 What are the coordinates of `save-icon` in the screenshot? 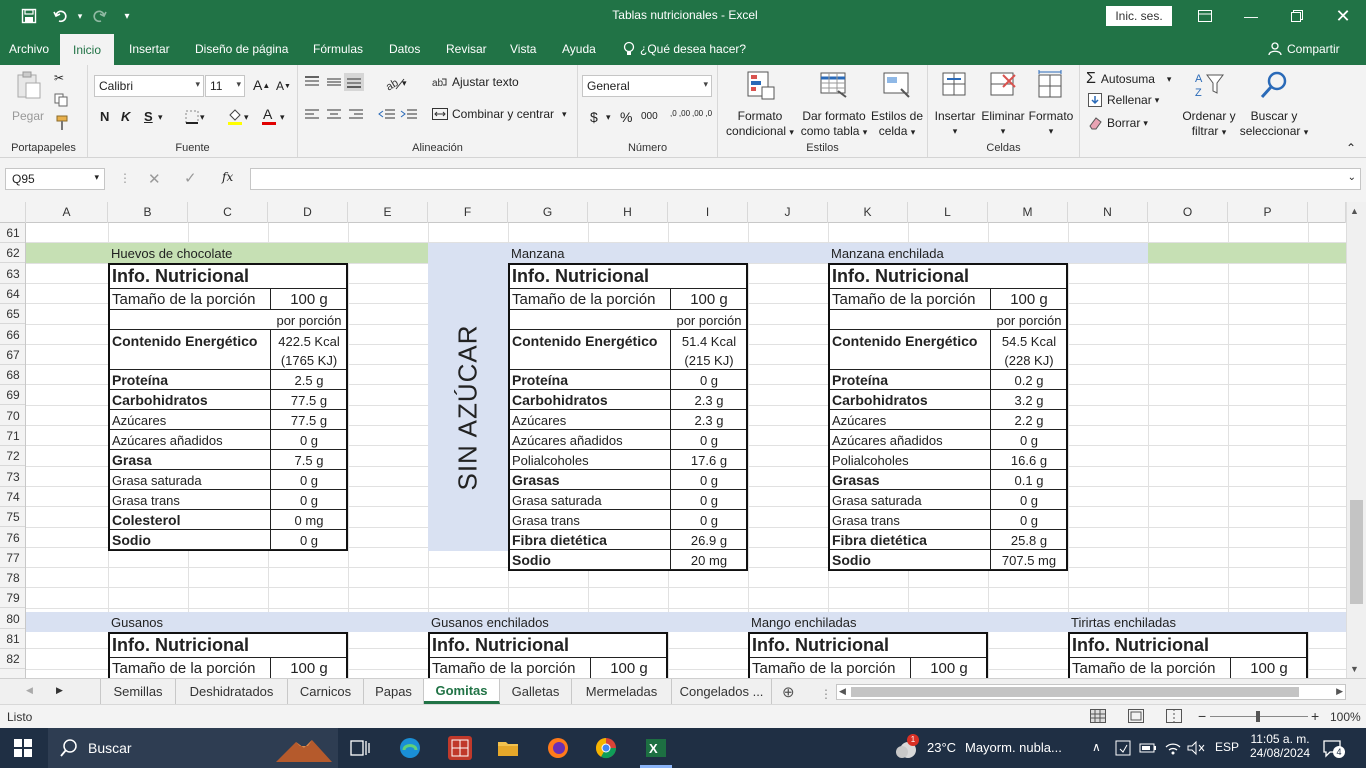 It's located at (29, 16).